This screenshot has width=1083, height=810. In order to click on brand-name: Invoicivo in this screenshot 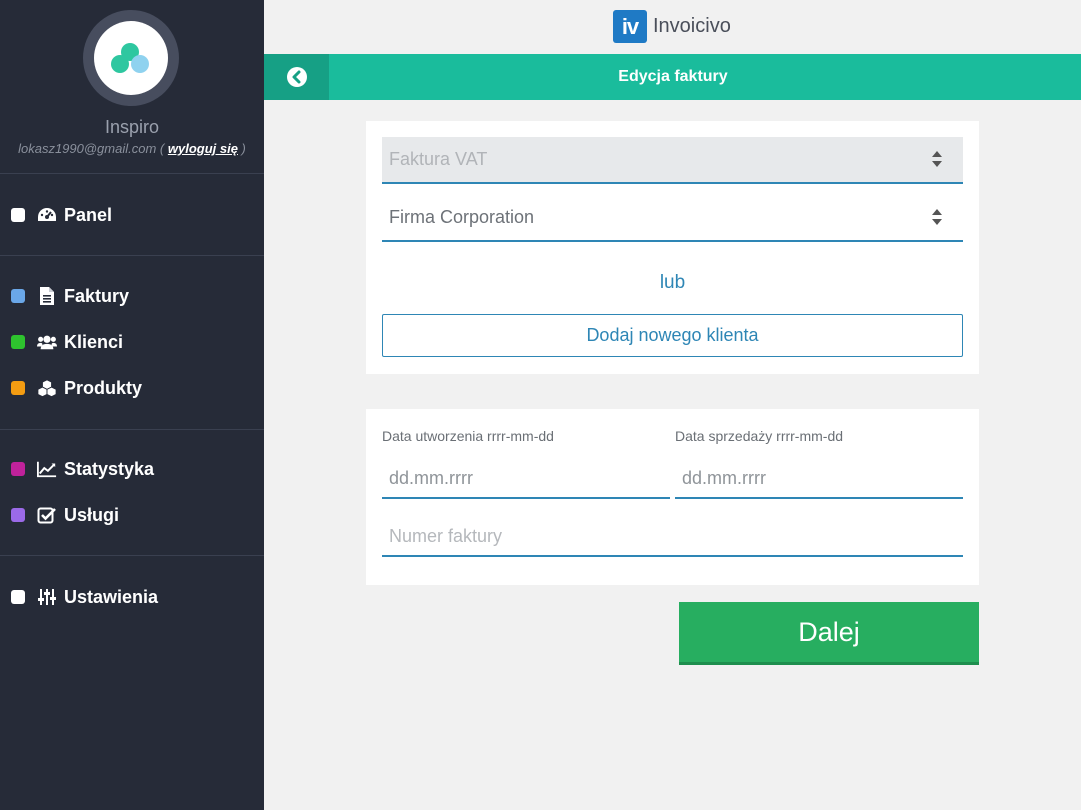, I will do `click(692, 26)`.